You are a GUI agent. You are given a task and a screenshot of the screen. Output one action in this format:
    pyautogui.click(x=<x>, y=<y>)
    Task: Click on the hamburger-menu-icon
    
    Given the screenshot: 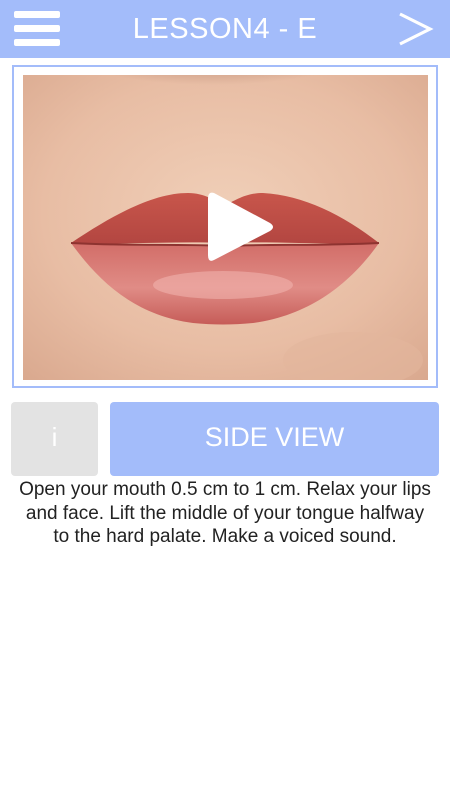 What is the action you would take?
    pyautogui.click(x=37, y=29)
    